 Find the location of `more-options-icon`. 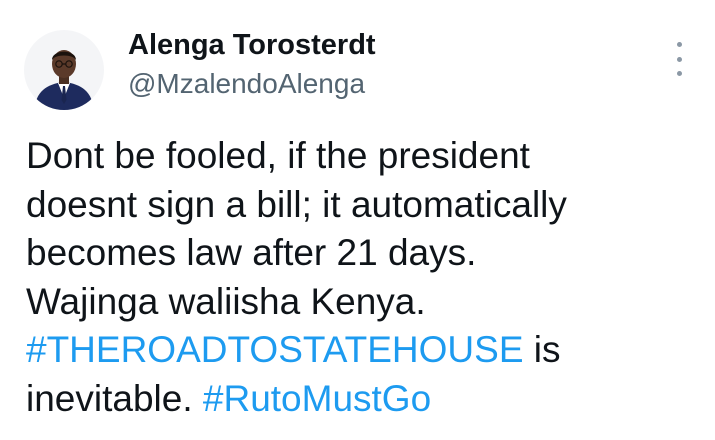

more-options-icon is located at coordinates (679, 59).